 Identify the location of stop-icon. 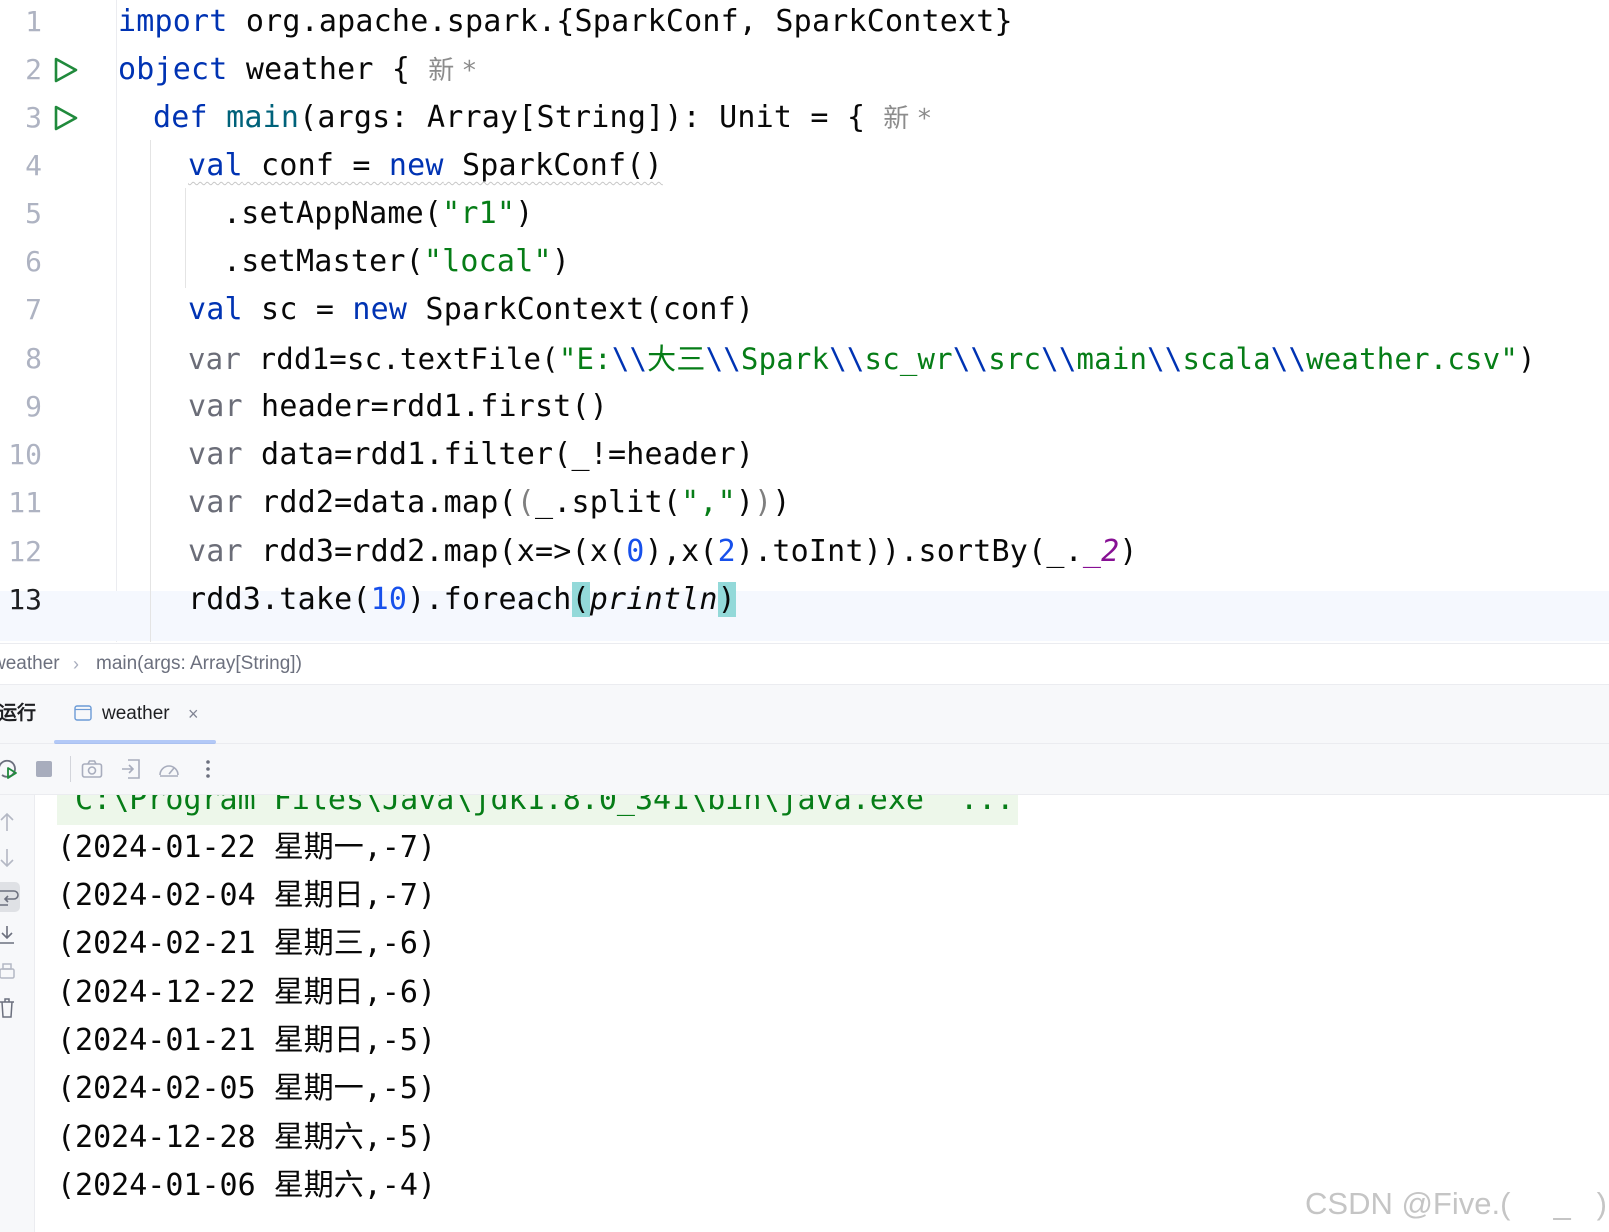
(44, 769).